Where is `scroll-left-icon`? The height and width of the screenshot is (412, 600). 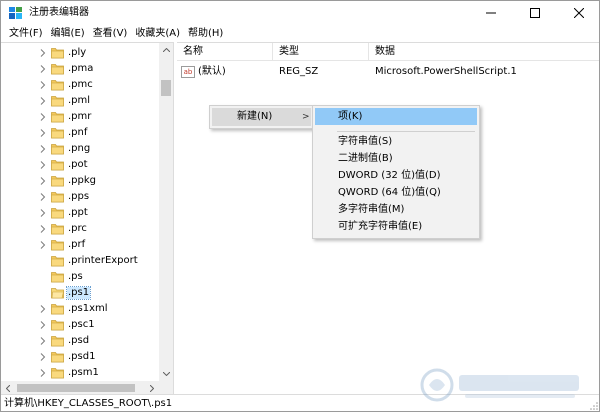 scroll-left-icon is located at coordinates (8, 387).